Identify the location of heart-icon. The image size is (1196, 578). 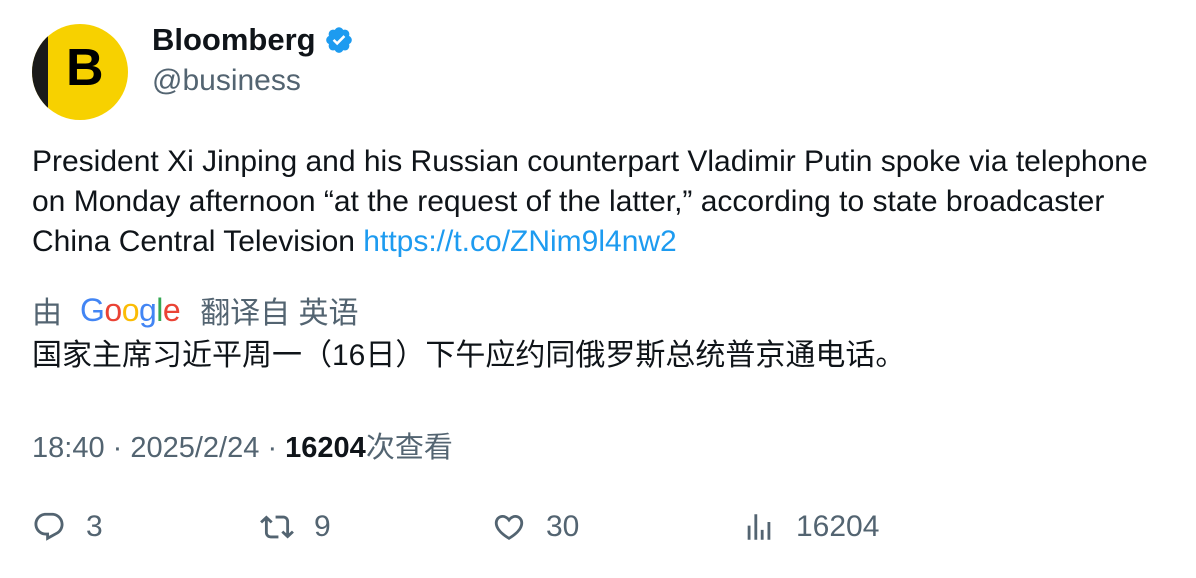
(509, 527).